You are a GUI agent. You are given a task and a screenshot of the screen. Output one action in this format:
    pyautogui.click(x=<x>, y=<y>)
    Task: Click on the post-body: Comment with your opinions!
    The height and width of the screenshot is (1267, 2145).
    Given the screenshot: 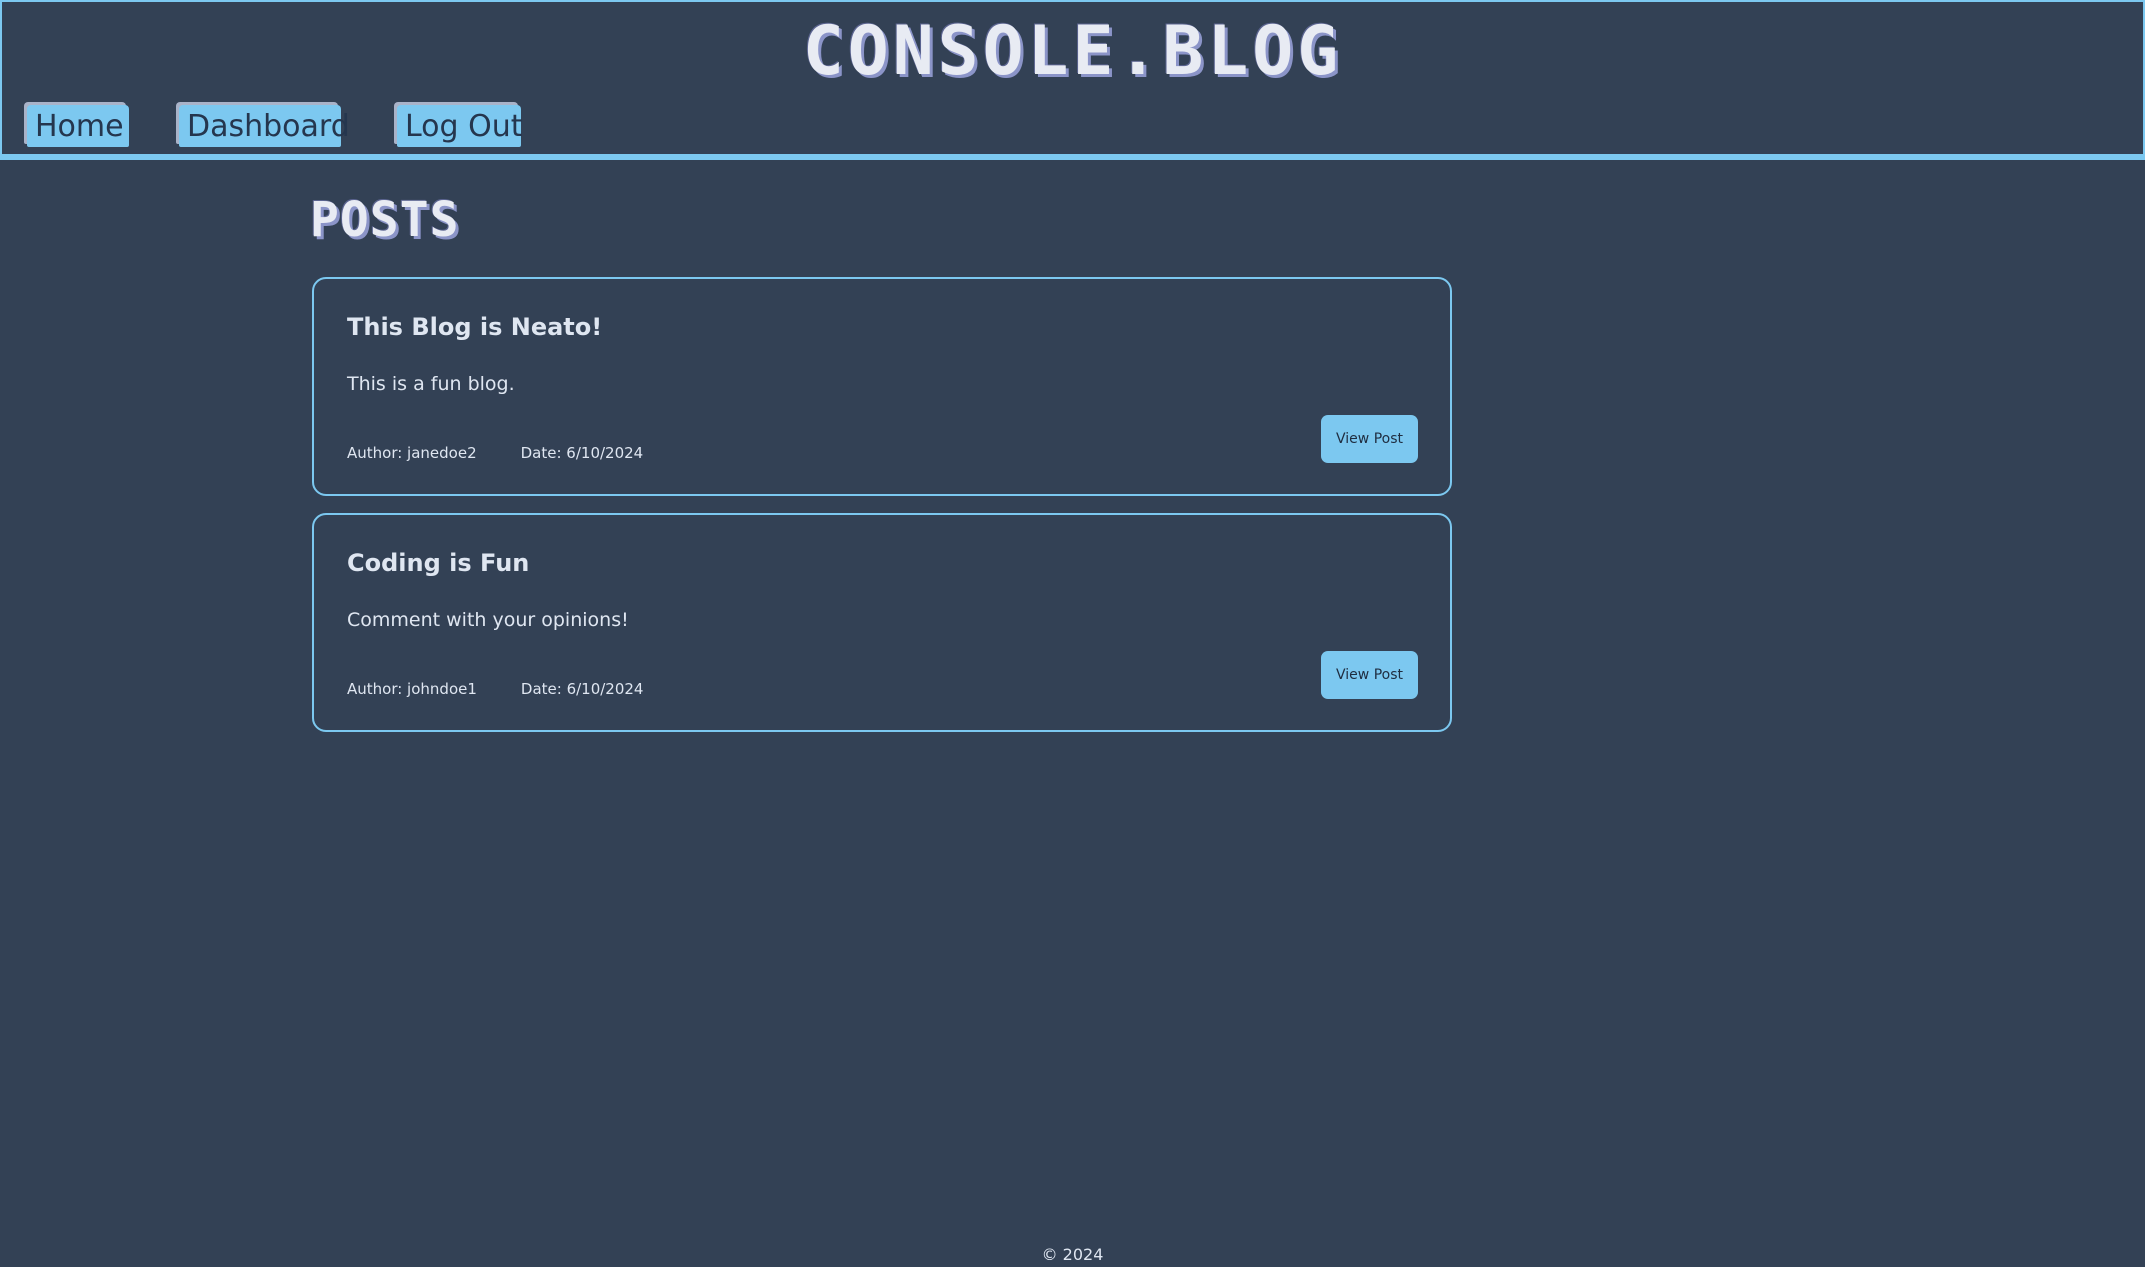 What is the action you would take?
    pyautogui.click(x=488, y=620)
    